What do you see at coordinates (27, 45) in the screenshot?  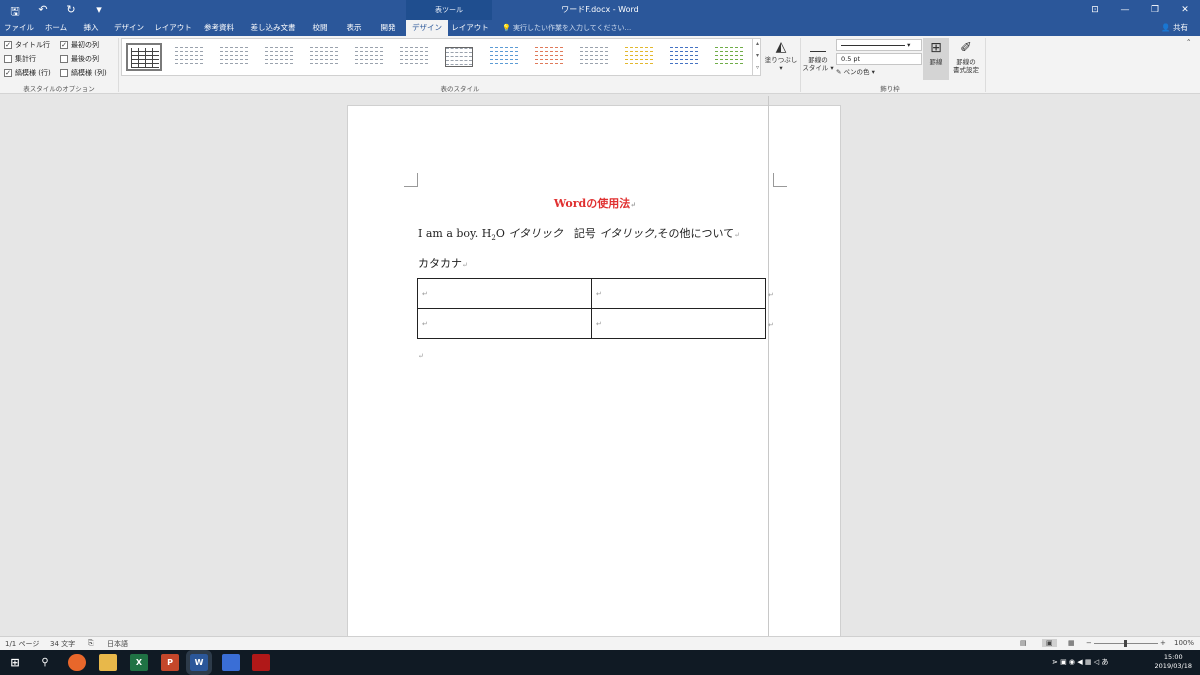 I see `option-header-row: ✓ タイトル行` at bounding box center [27, 45].